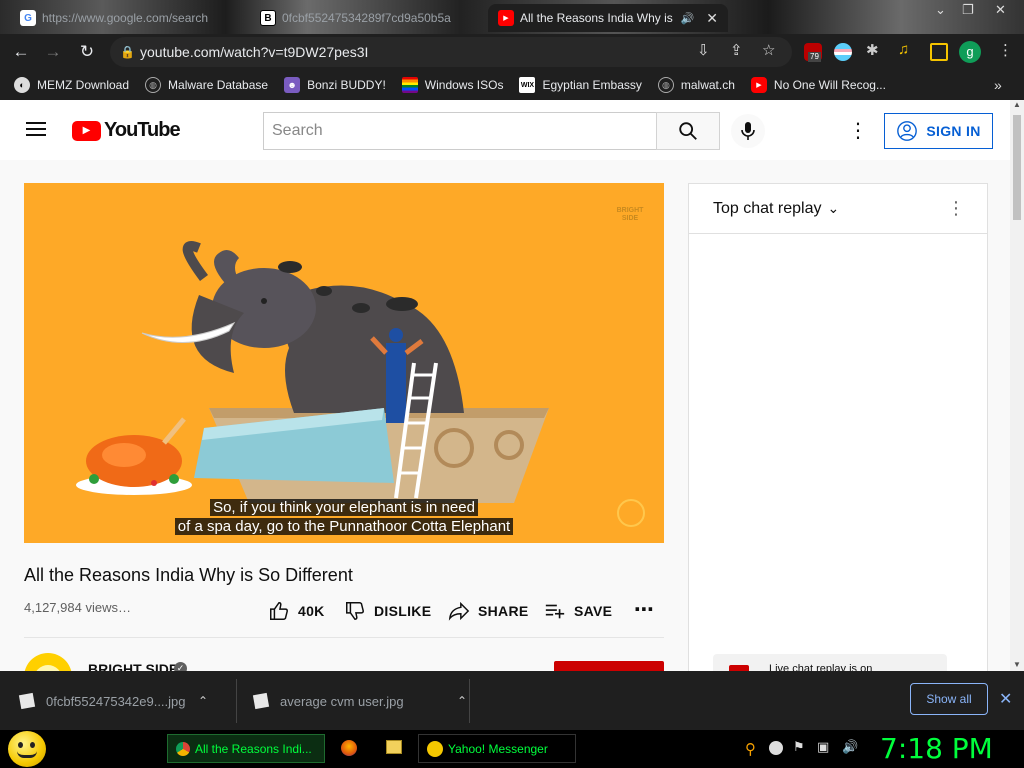 The width and height of the screenshot is (1024, 768). What do you see at coordinates (703, 50) in the screenshot?
I see `install-app-icon: ⇩` at bounding box center [703, 50].